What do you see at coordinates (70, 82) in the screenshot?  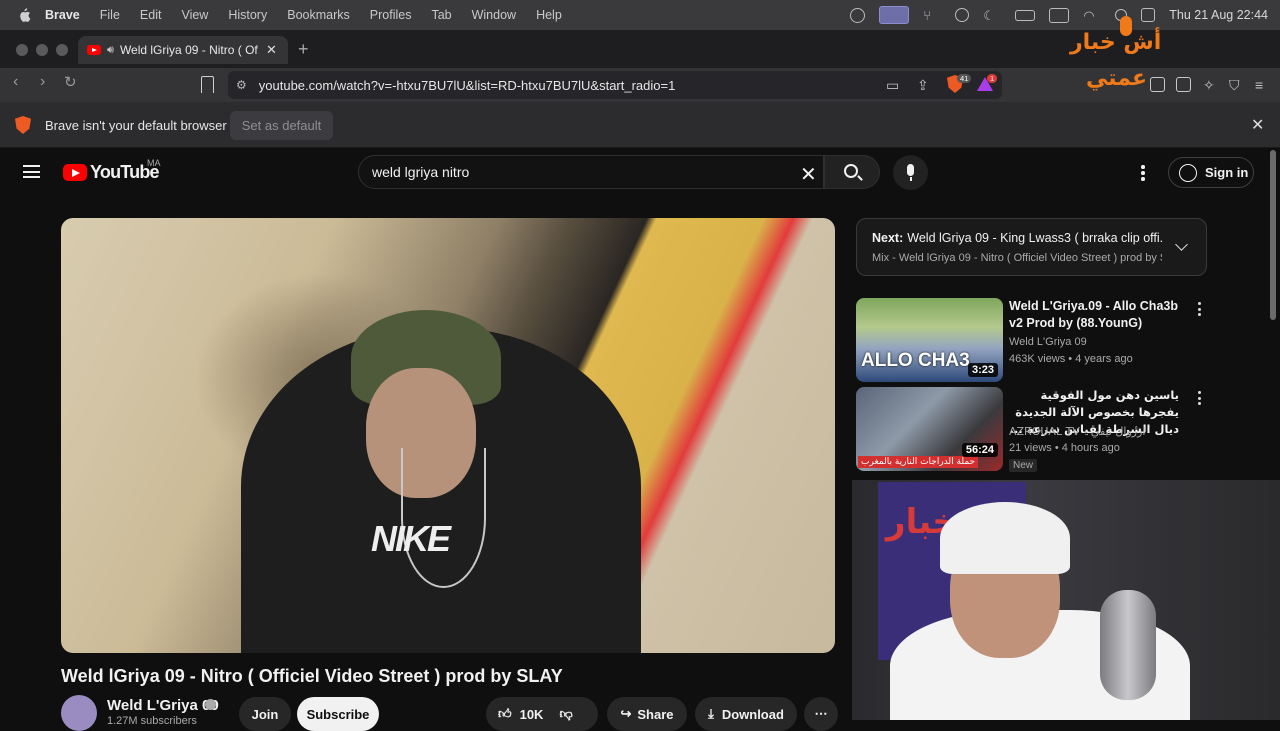 I see `reload-icon: ↻` at bounding box center [70, 82].